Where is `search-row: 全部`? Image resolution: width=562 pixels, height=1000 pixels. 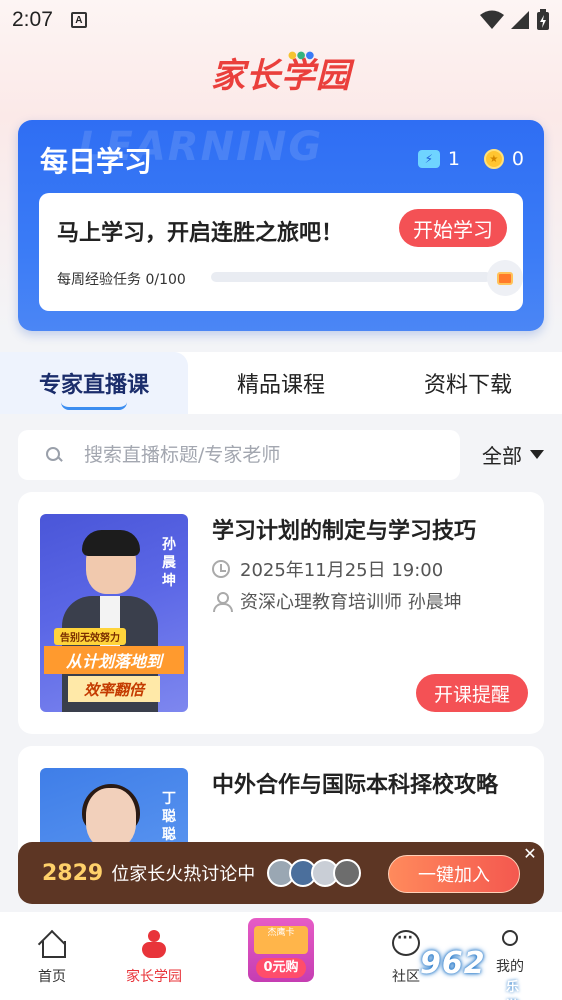 search-row: 全部 is located at coordinates (281, 455).